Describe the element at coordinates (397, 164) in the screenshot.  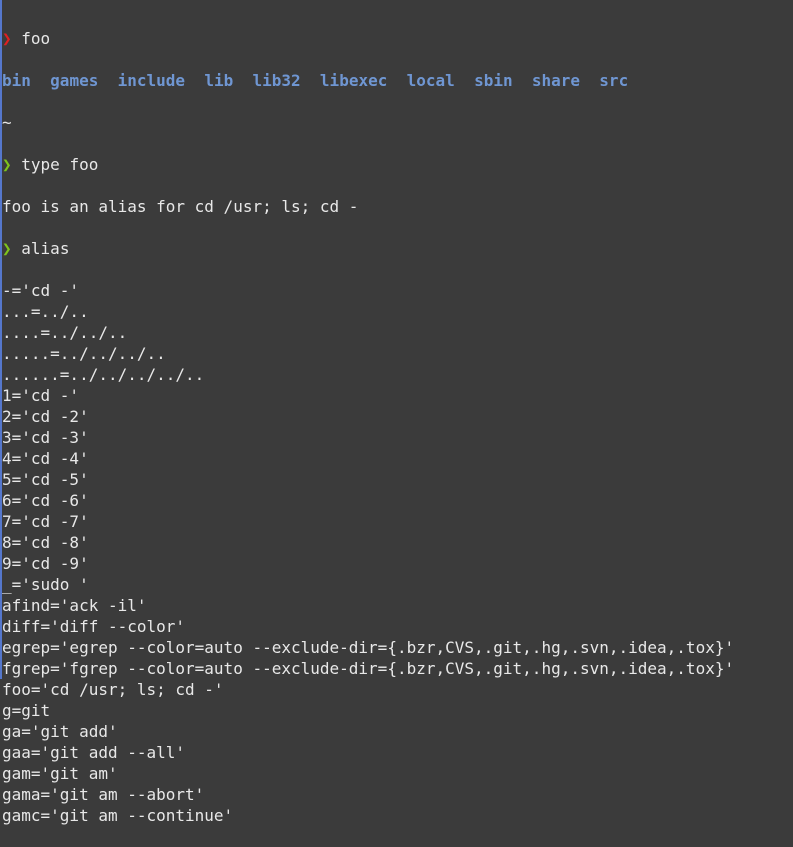
I see `prompt-line: ❯ type foo` at that location.